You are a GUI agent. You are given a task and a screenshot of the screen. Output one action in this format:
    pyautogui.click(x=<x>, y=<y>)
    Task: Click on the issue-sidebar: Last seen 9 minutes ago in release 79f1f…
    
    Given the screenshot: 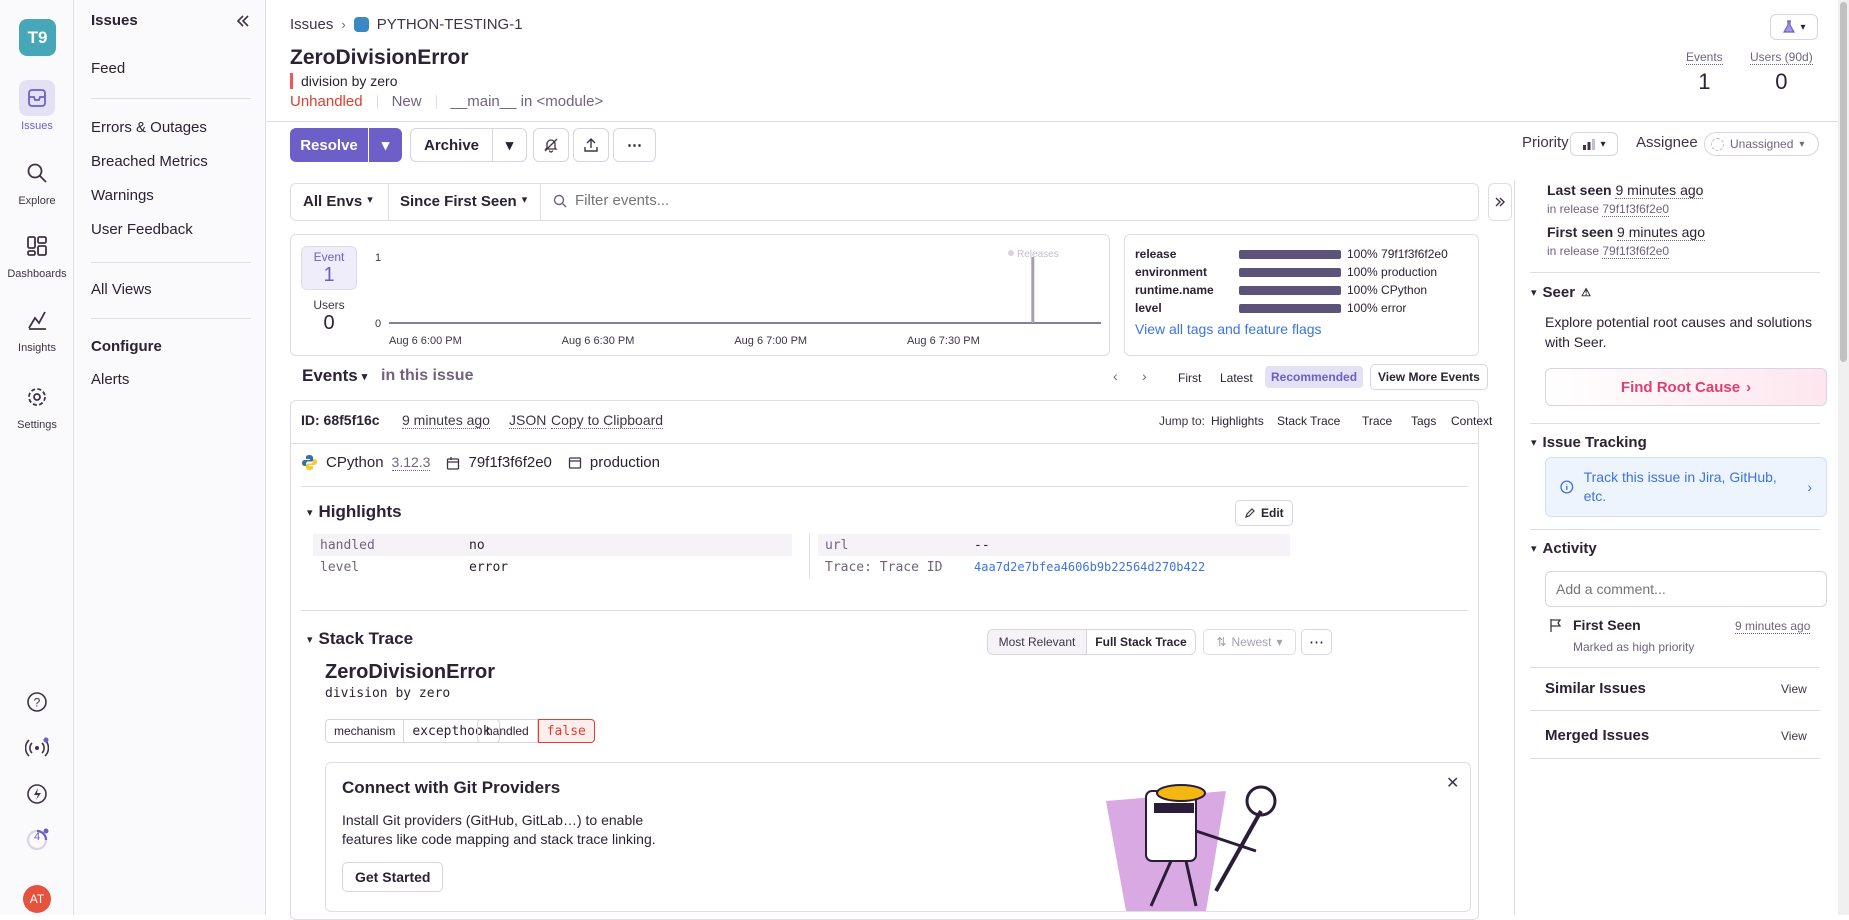 What is the action you would take?
    pyautogui.click(x=1674, y=547)
    